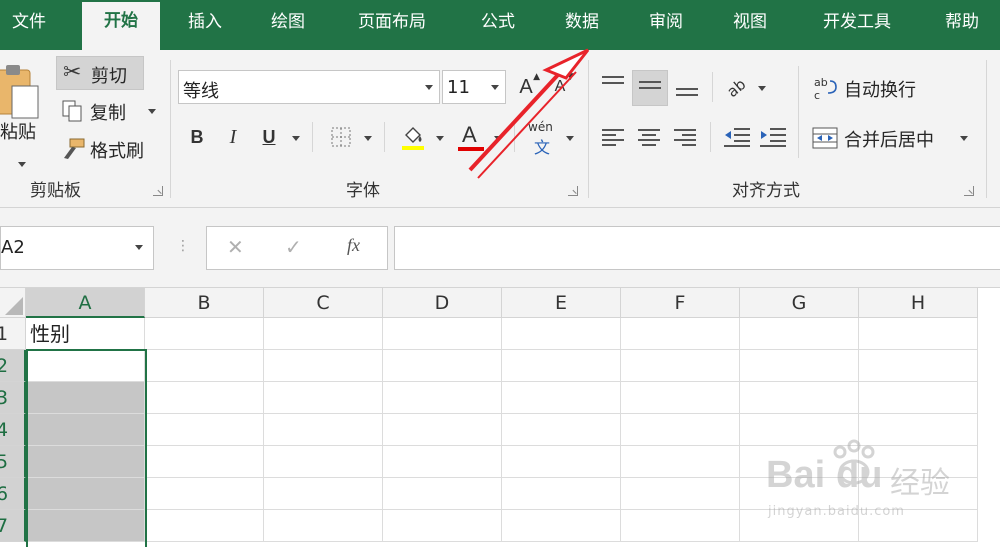  What do you see at coordinates (233, 137) in the screenshot?
I see `italic-button: I` at bounding box center [233, 137].